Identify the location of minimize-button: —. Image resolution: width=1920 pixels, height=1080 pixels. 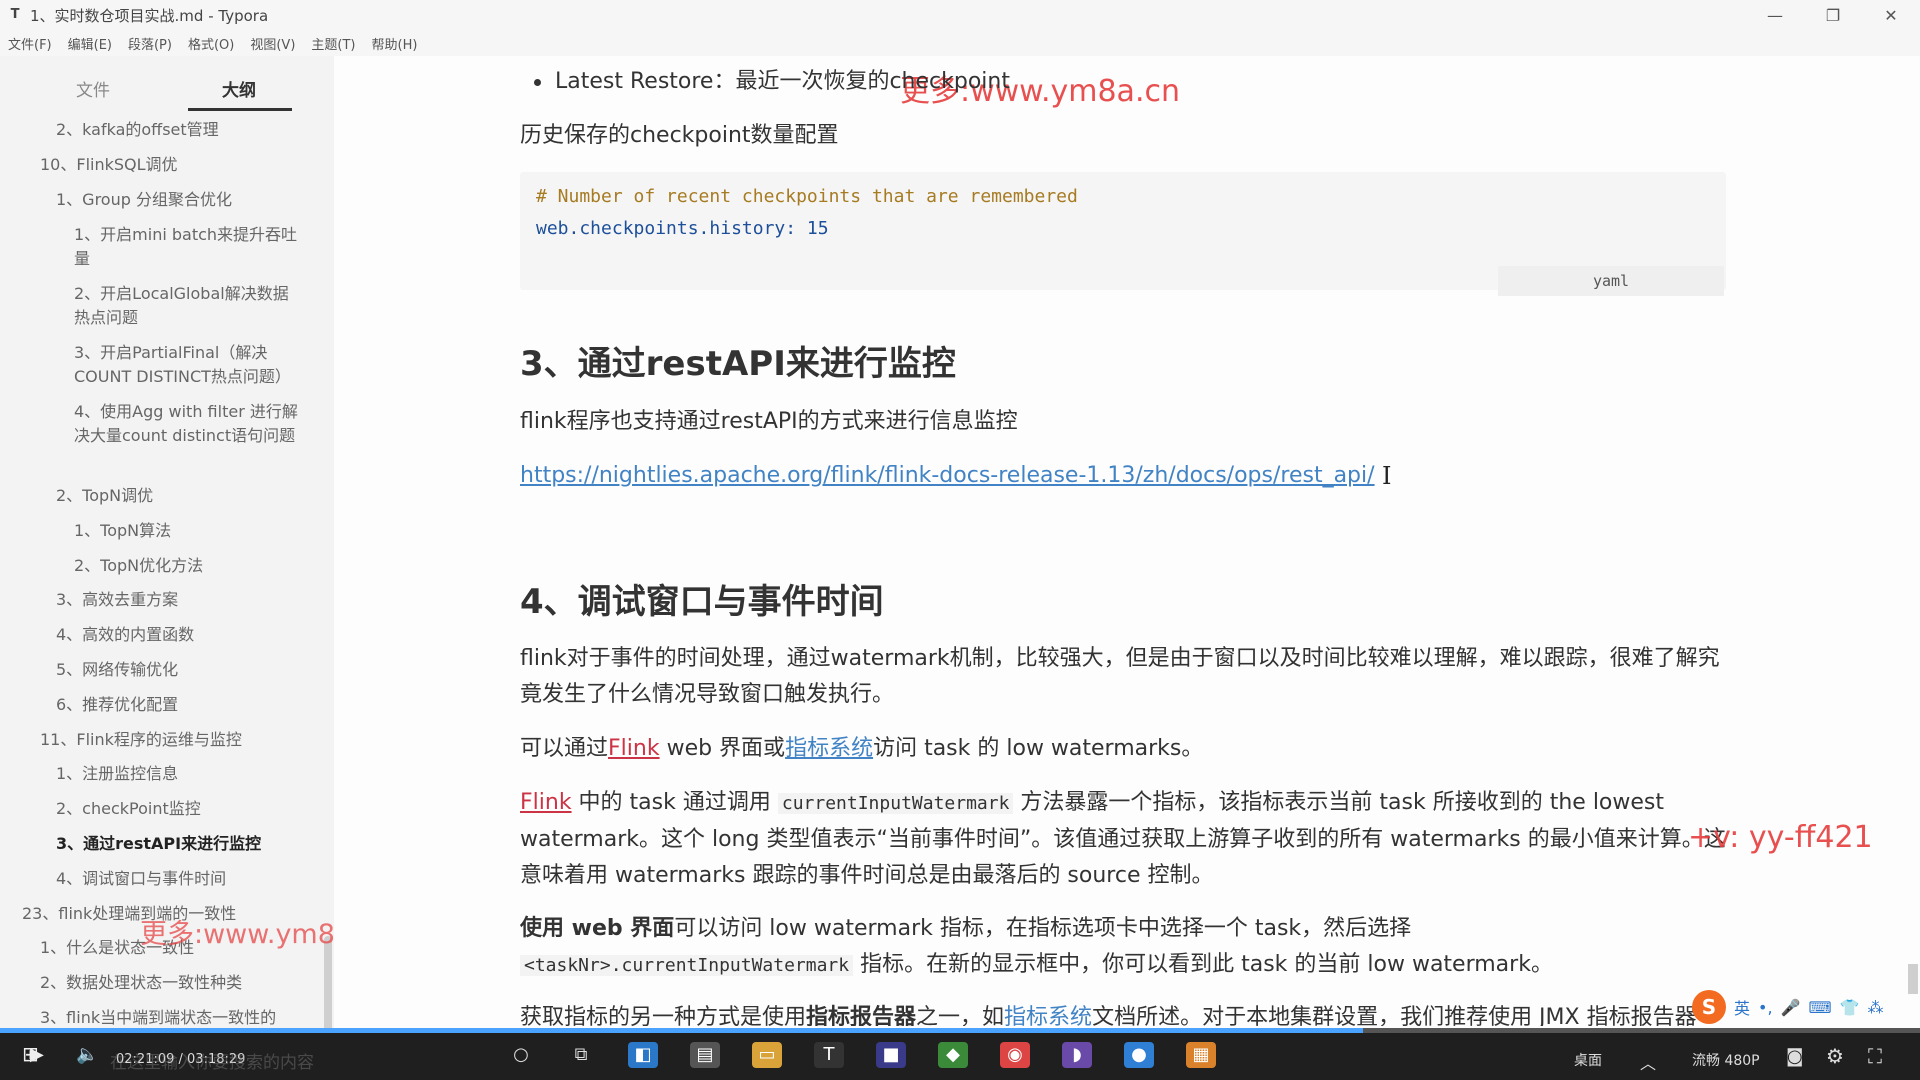
(1775, 15).